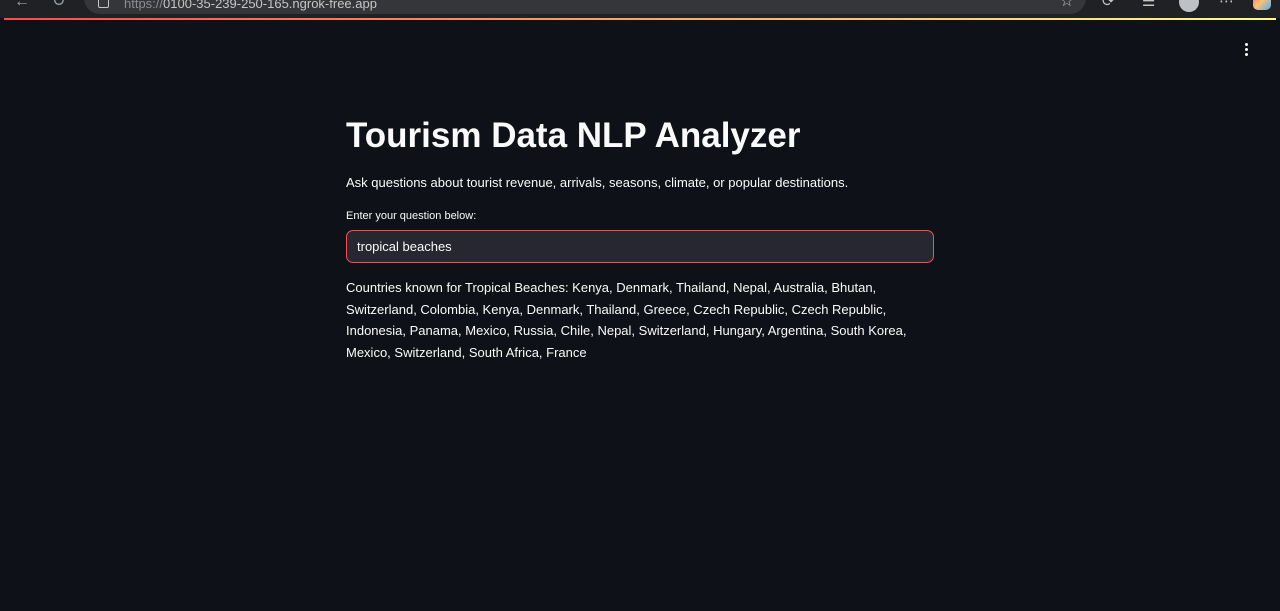 This screenshot has width=1280, height=611. I want to click on site-info-icon, so click(103, 4).